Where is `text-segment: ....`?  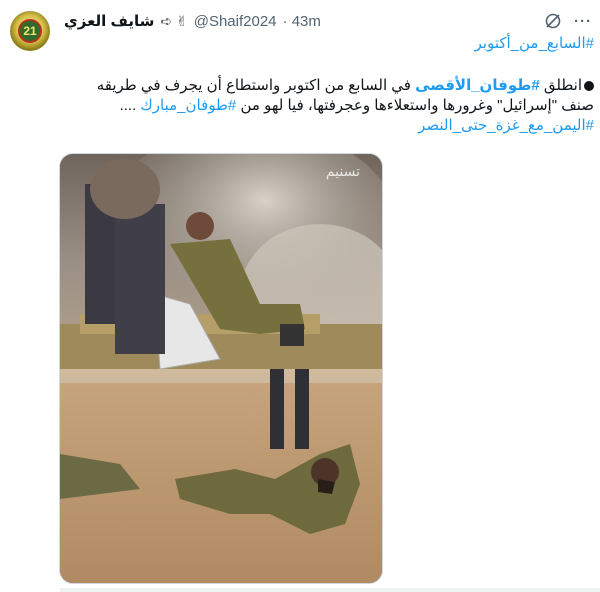 text-segment: .... is located at coordinates (130, 105).